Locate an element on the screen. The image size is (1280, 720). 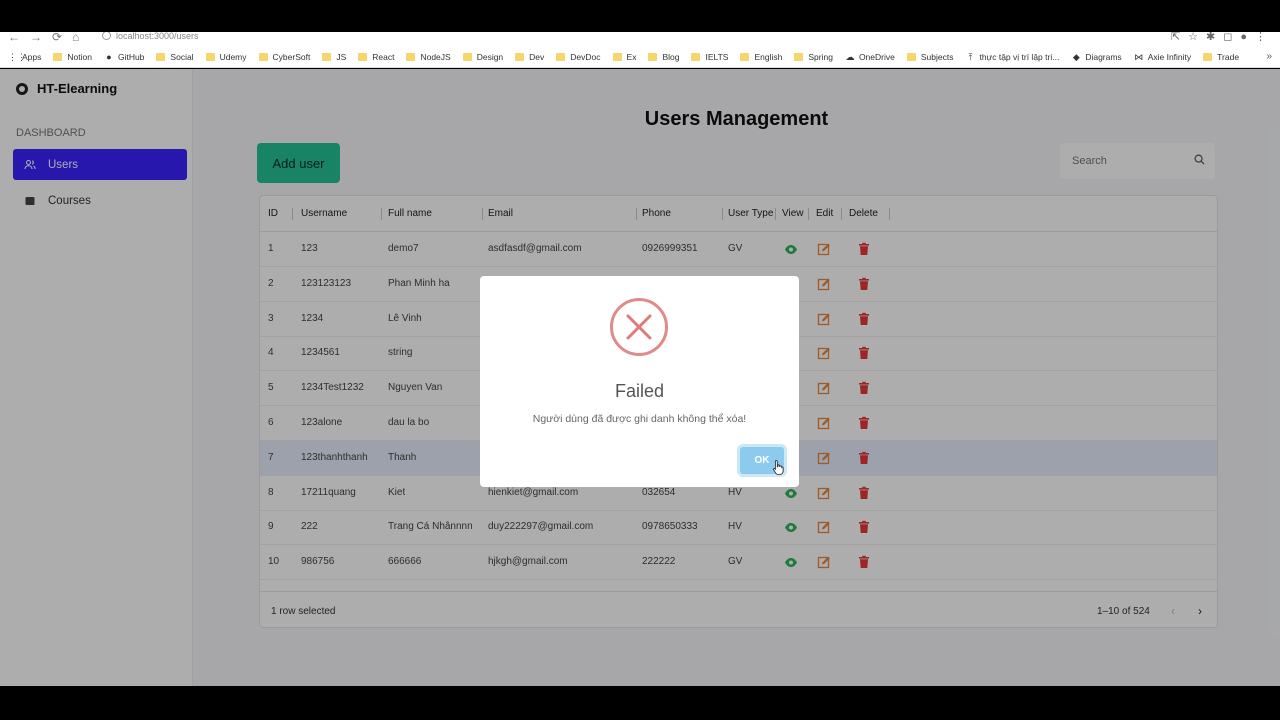
bookmark-label: Blog is located at coordinates (671, 56).